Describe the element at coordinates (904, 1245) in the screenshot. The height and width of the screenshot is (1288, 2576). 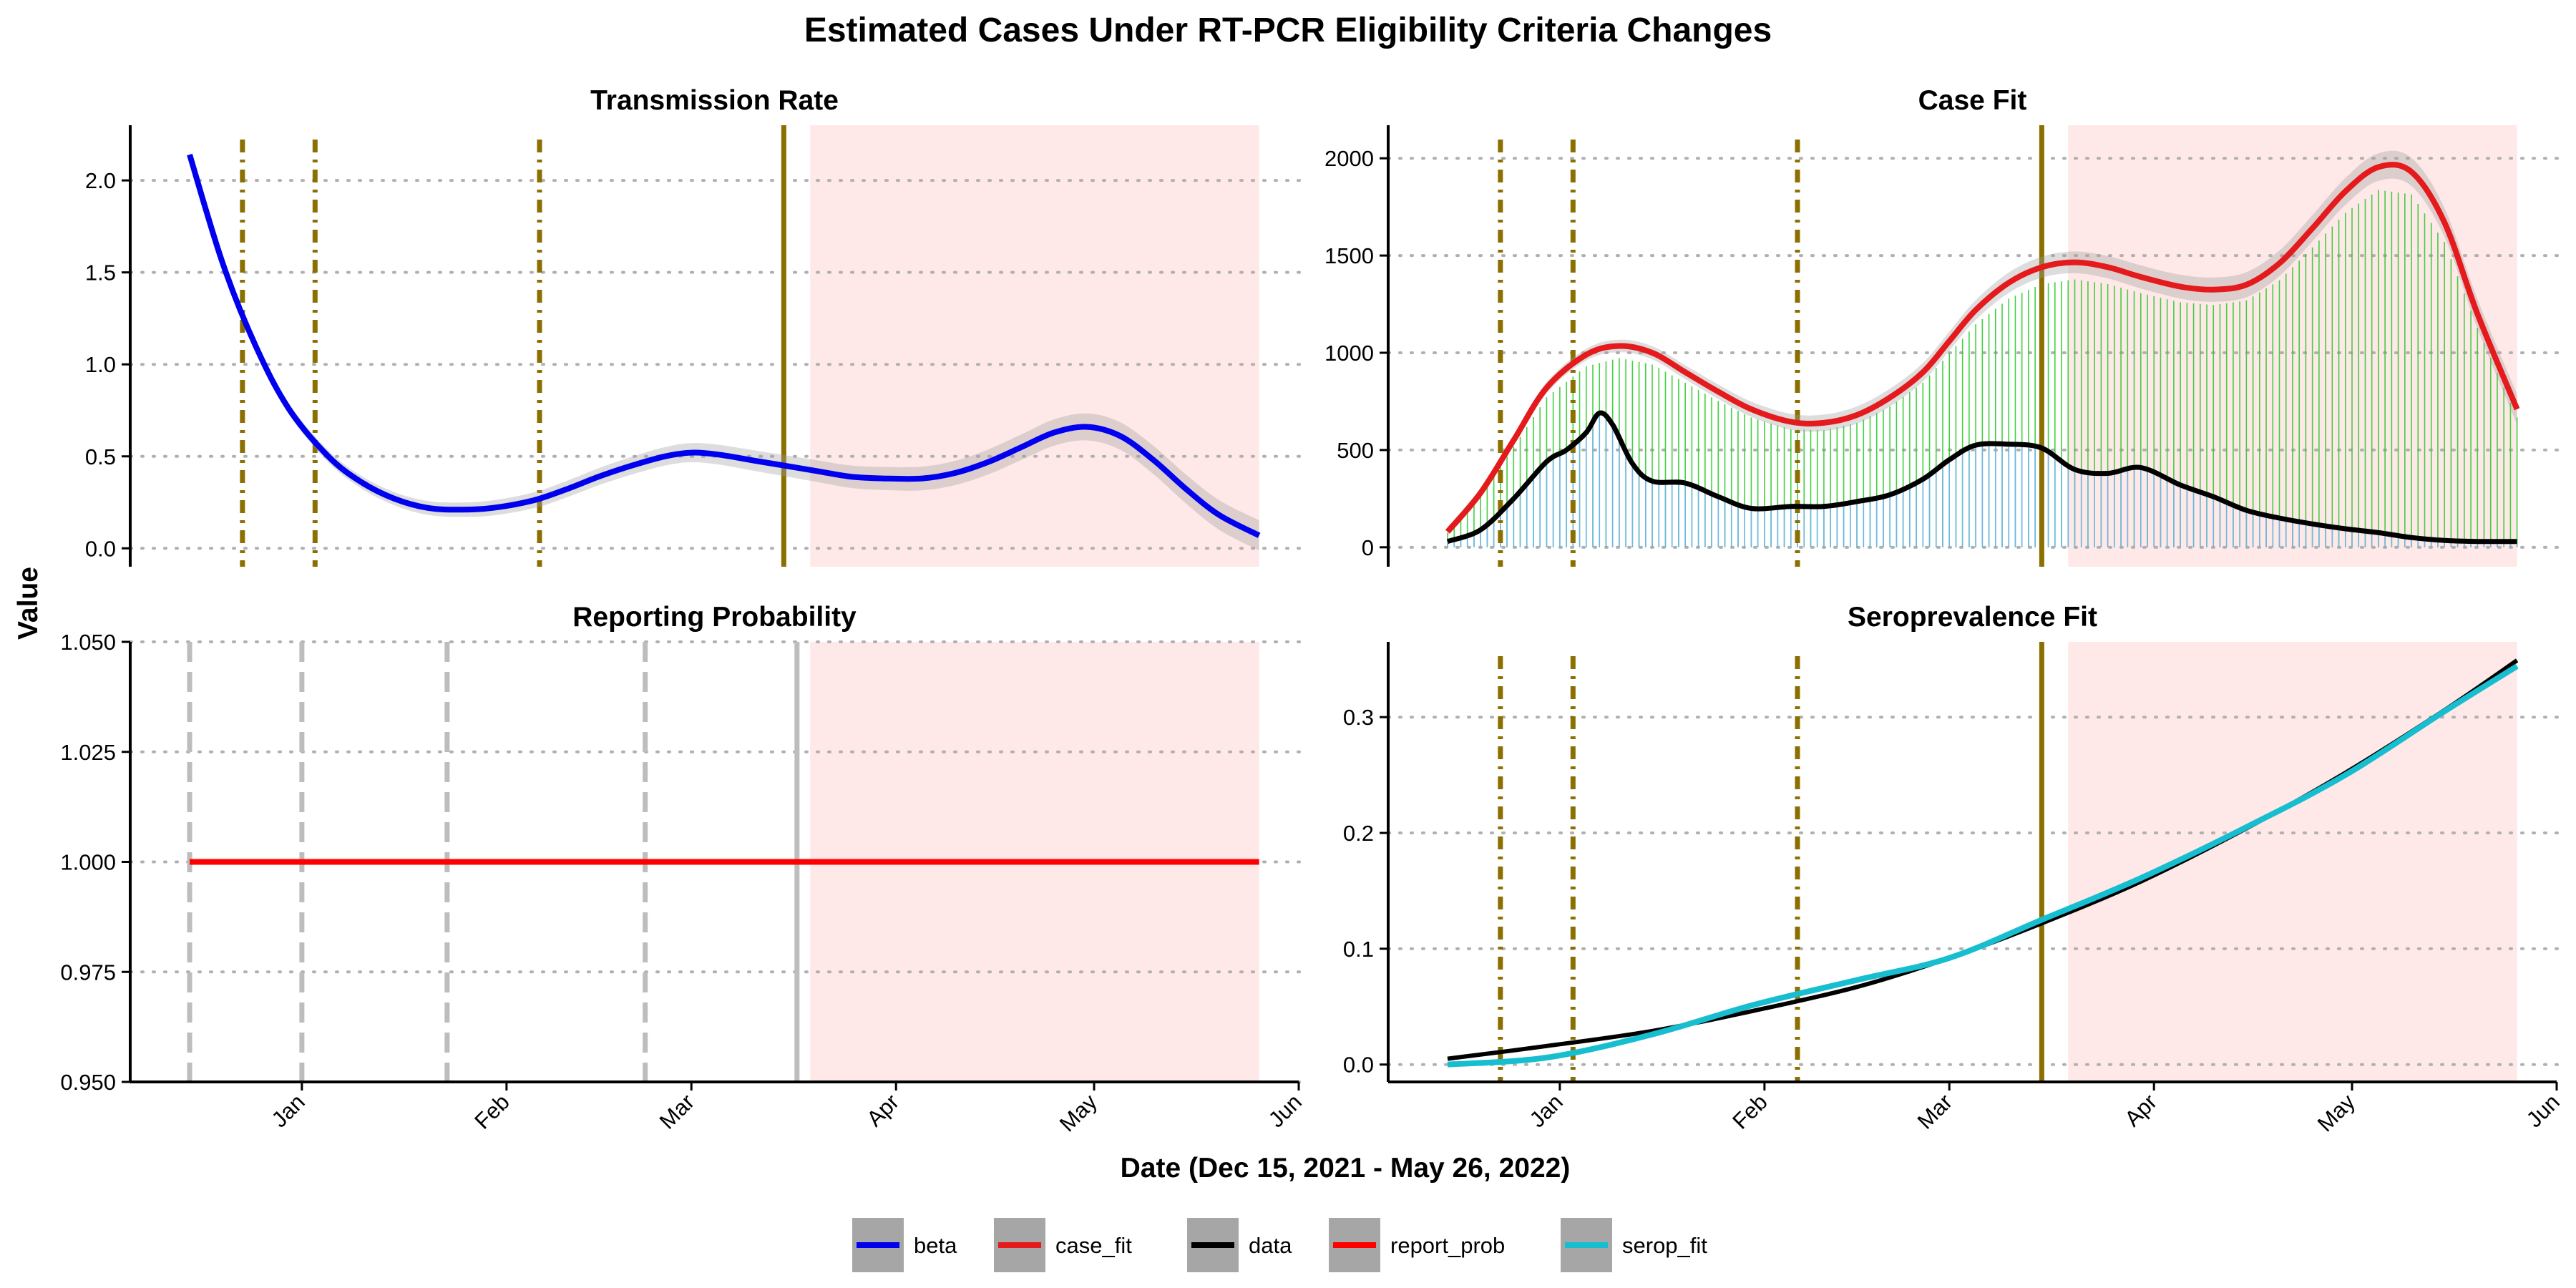
I see `legend-item: beta` at that location.